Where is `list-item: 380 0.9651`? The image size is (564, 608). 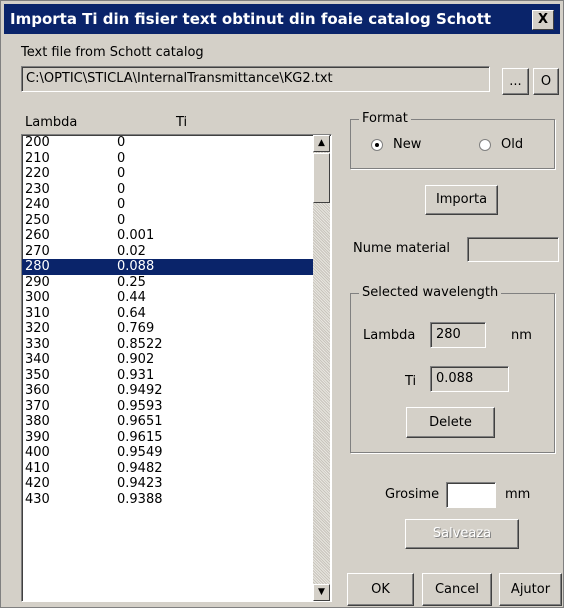
list-item: 380 0.9651 is located at coordinates (167, 422).